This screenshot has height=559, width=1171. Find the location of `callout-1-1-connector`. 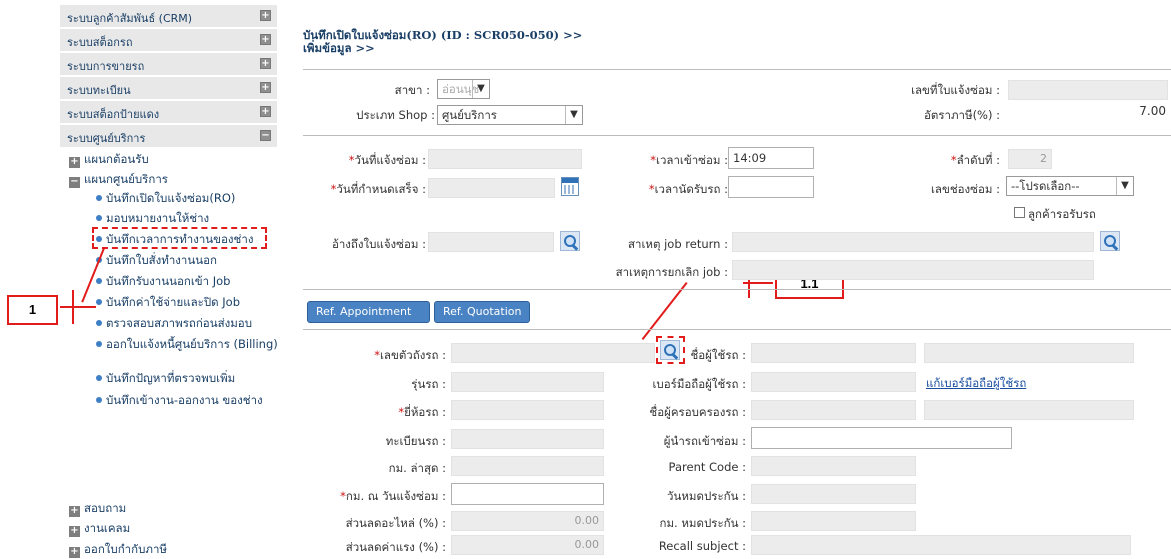

callout-1-1-connector is located at coordinates (664, 311).